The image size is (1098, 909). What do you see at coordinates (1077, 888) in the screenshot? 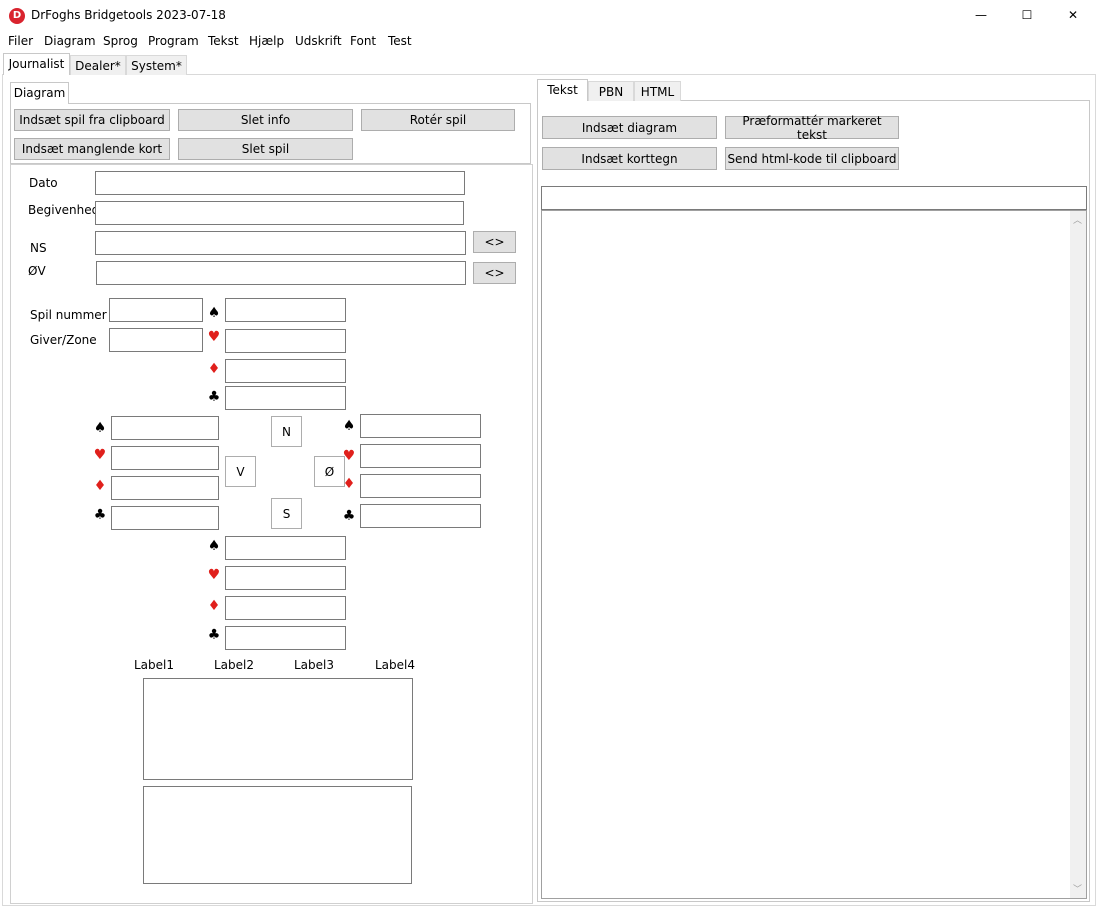
I see `scroll-down-icon: ﹀` at bounding box center [1077, 888].